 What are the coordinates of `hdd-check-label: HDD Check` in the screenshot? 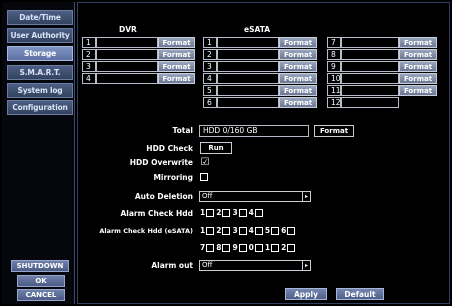 It's located at (169, 148).